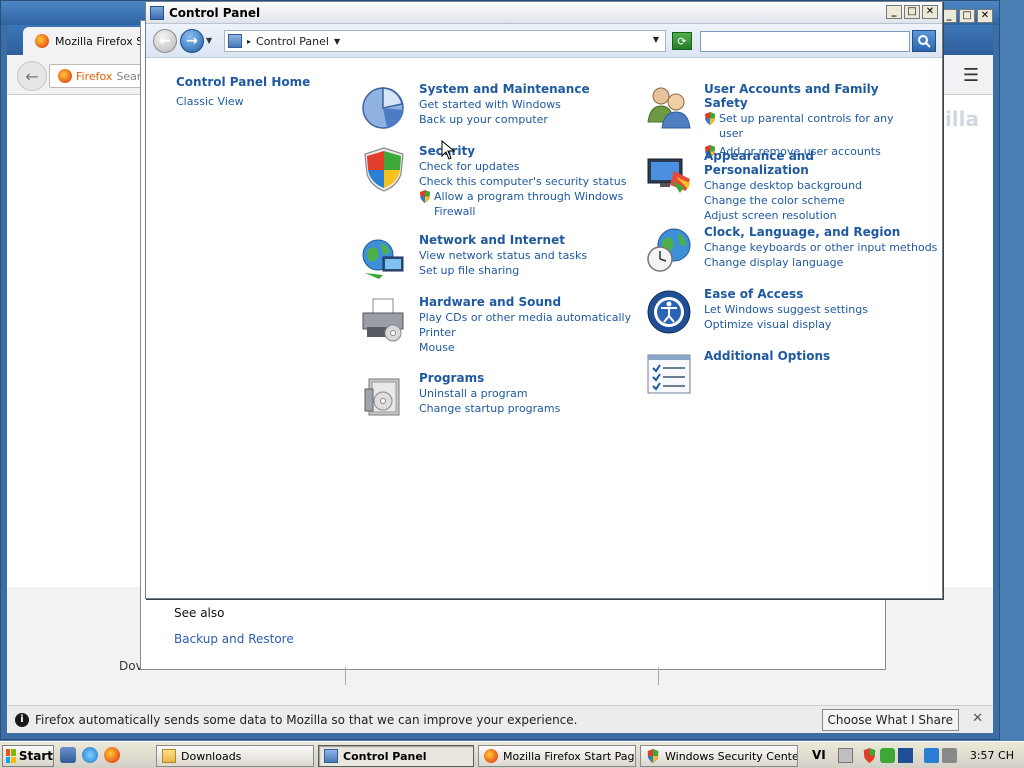 The width and height of the screenshot is (1024, 768). I want to click on category-link: Get started with Windows, so click(526, 104).